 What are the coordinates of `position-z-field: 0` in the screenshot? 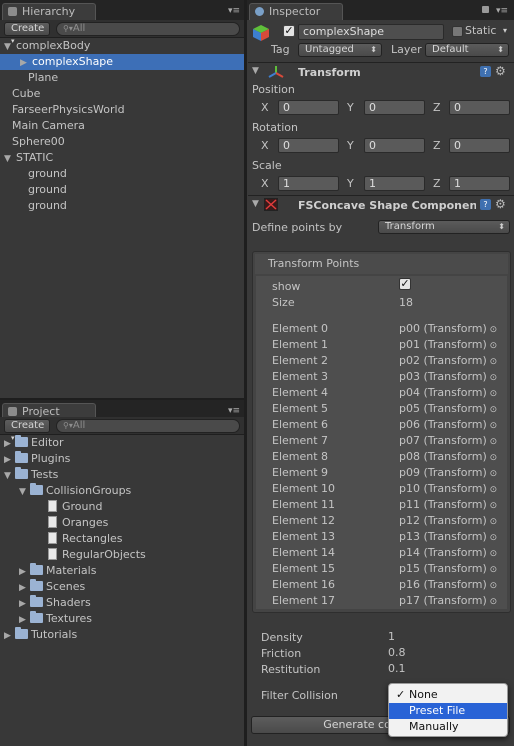 It's located at (479, 107).